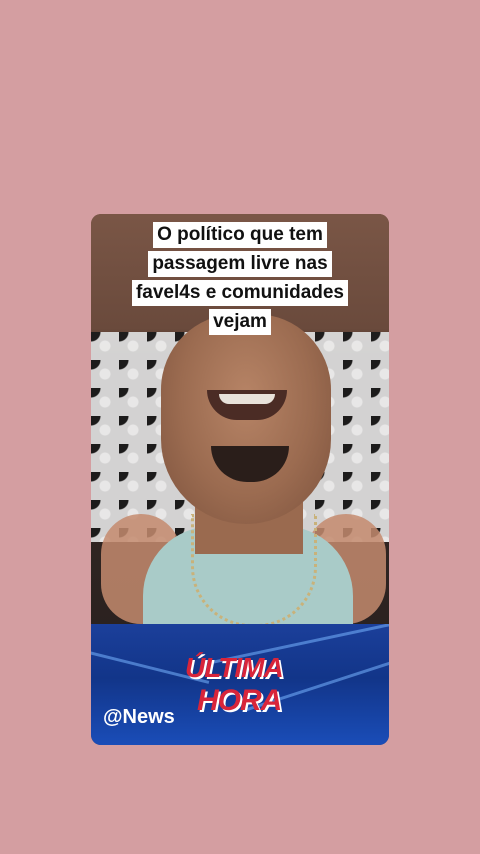 The height and width of the screenshot is (854, 480). I want to click on logo-word-hora: HORA, so click(239, 700).